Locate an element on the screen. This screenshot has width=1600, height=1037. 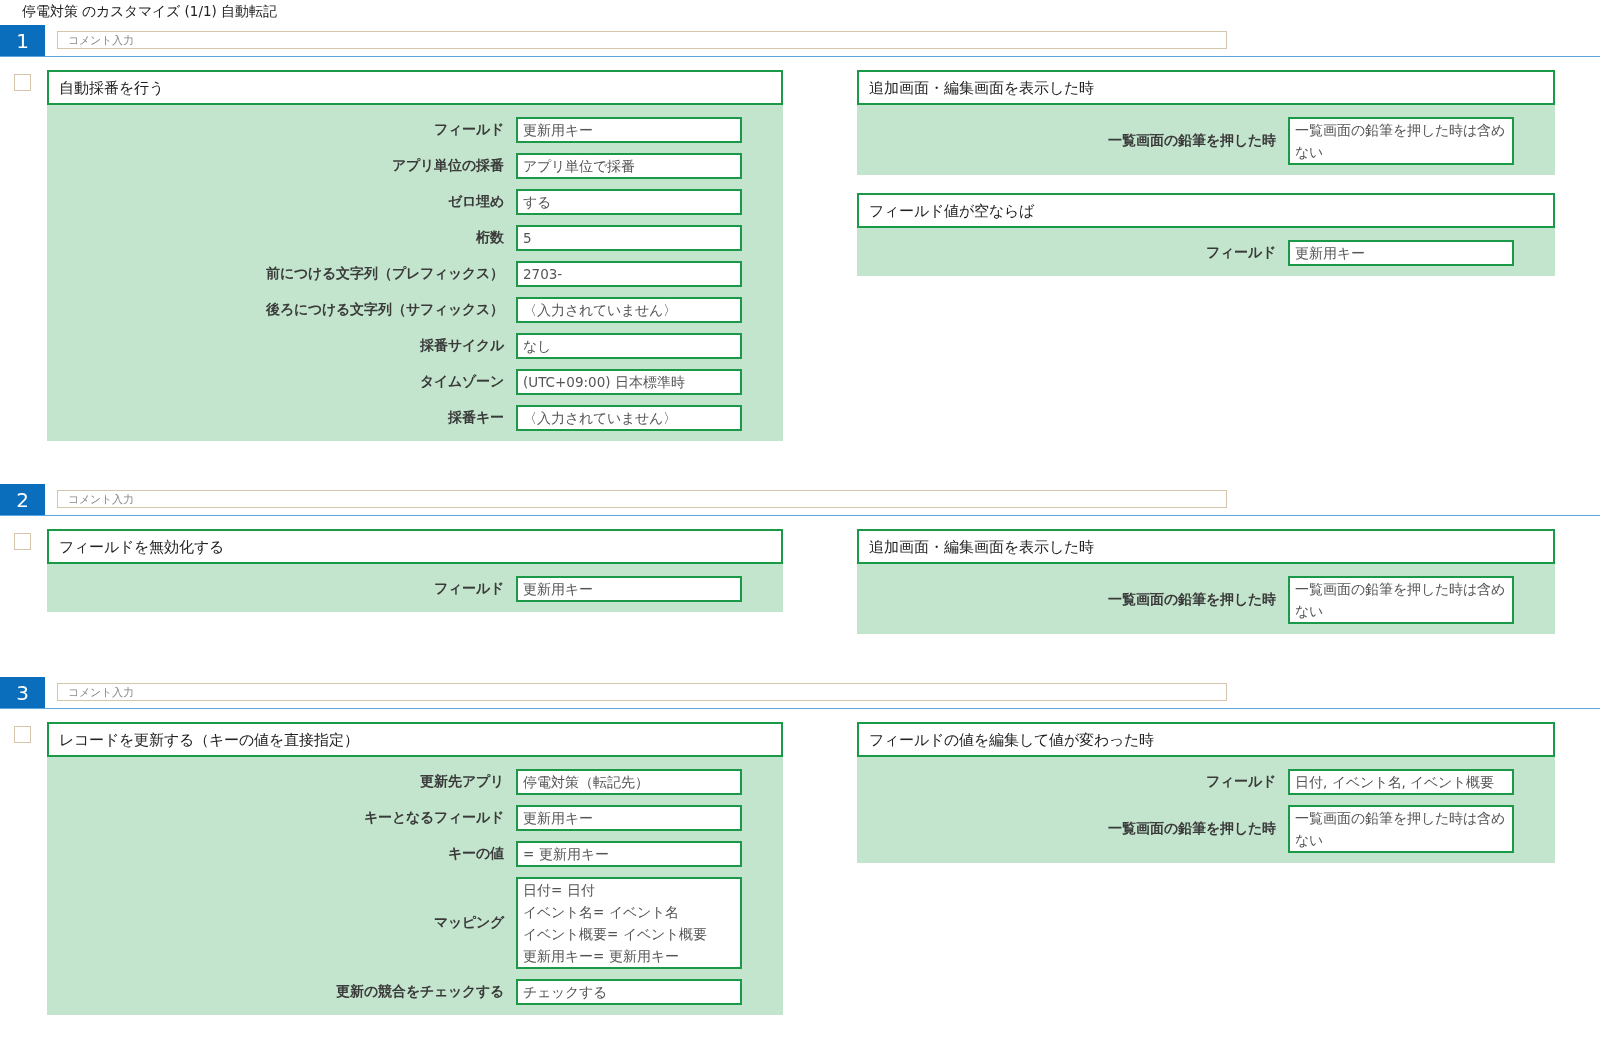
condition-title: フィールド値が空ならば is located at coordinates (1206, 210).